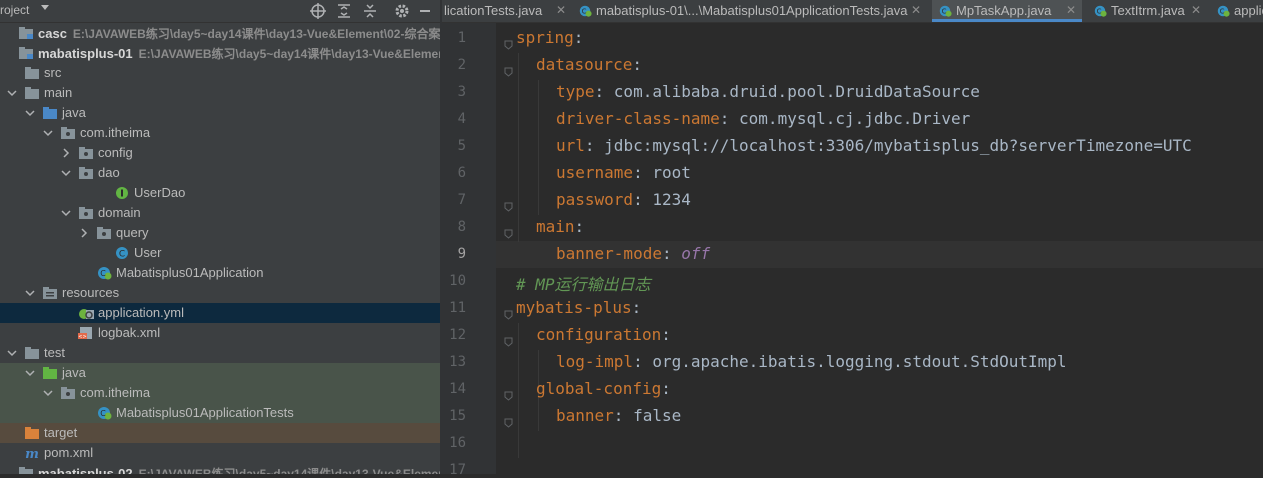 Image resolution: width=1263 pixels, height=478 pixels. Describe the element at coordinates (220, 193) in the screenshot. I see `tree-file-userdao: UserDao` at that location.